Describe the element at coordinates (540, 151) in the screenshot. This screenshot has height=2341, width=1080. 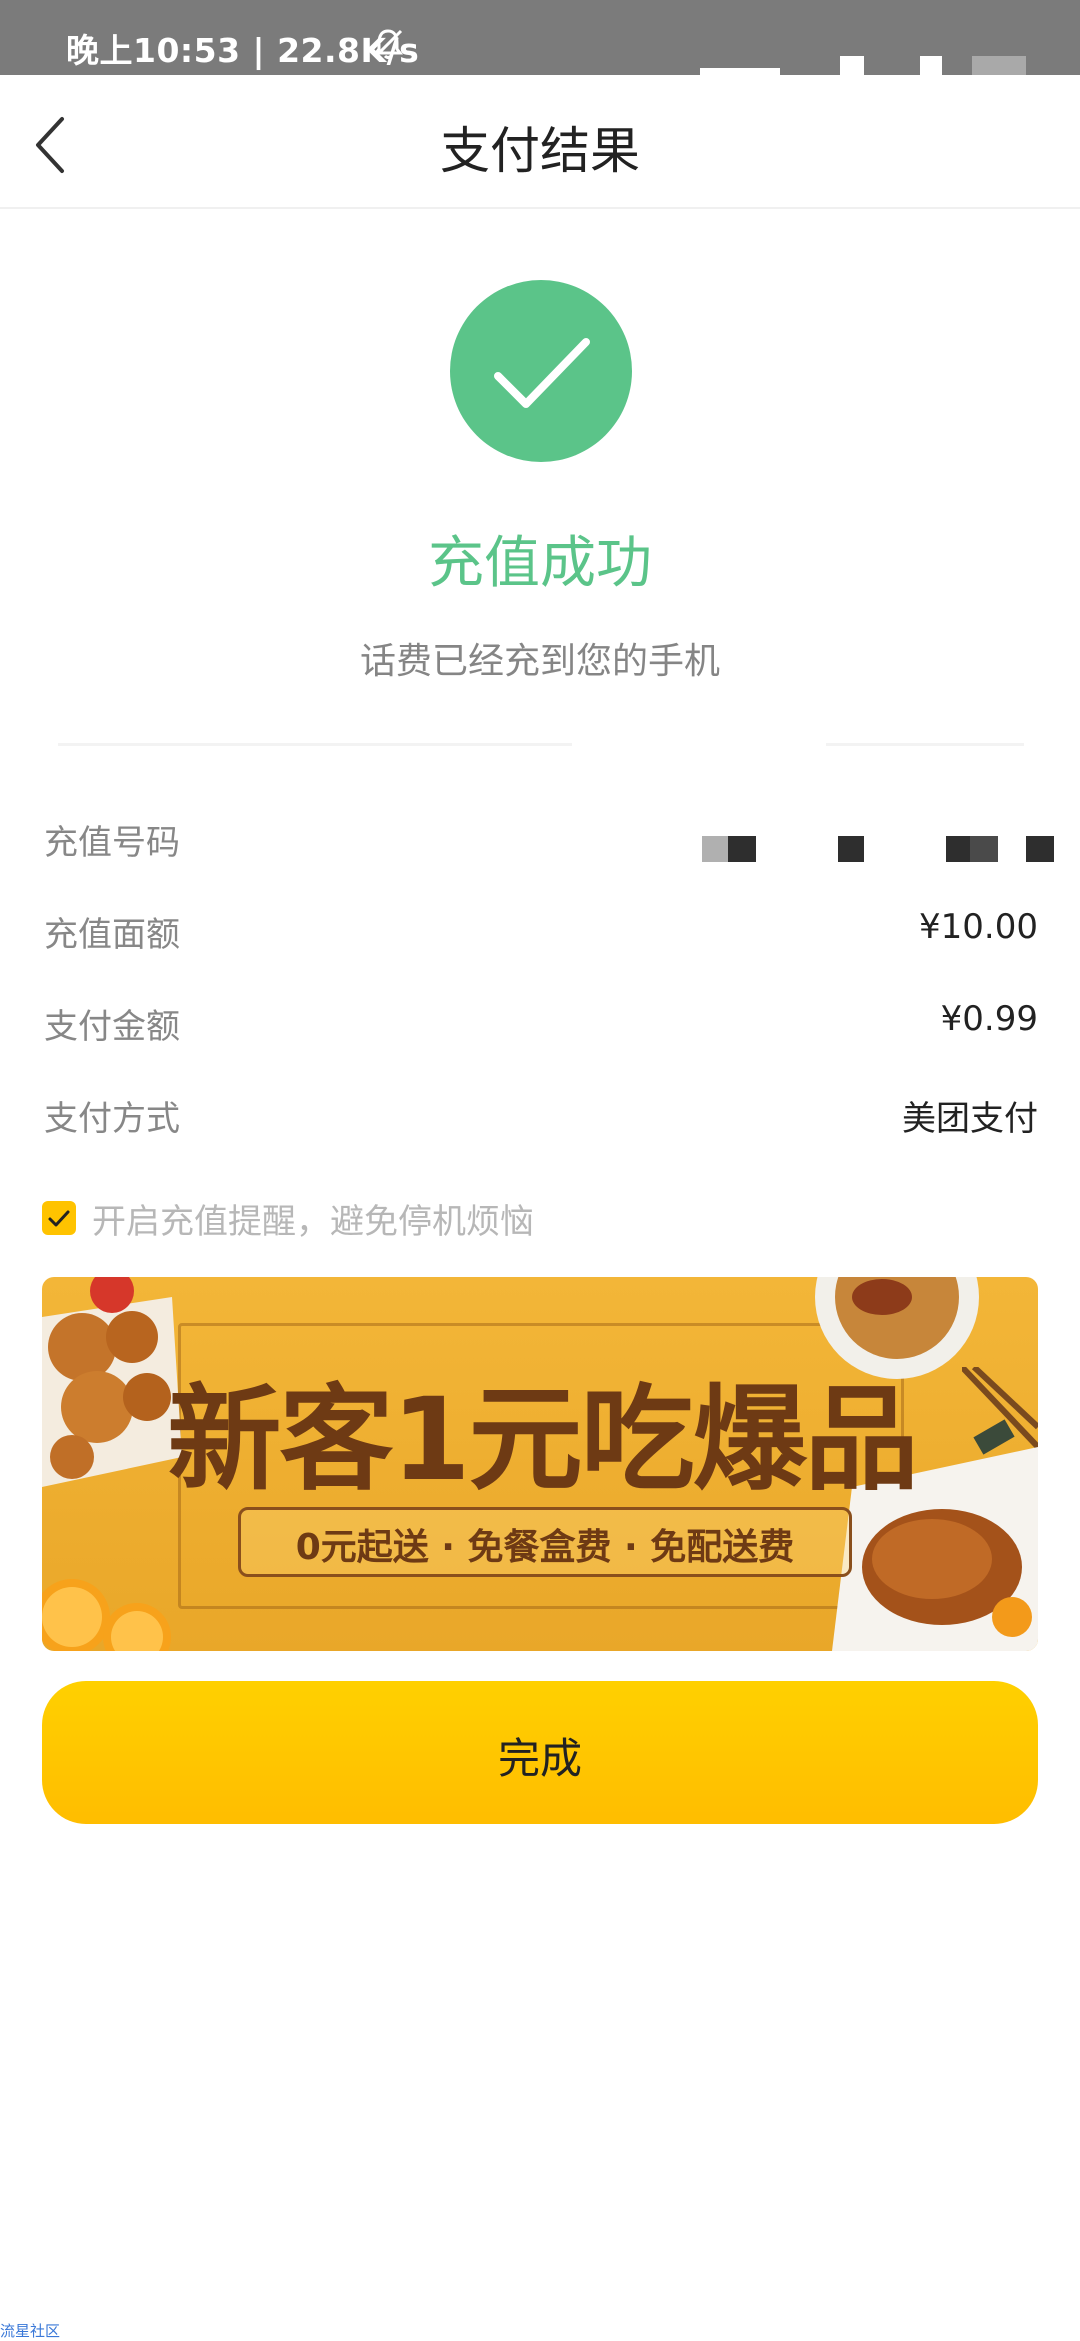
I see `page-title: 支付结果` at that location.